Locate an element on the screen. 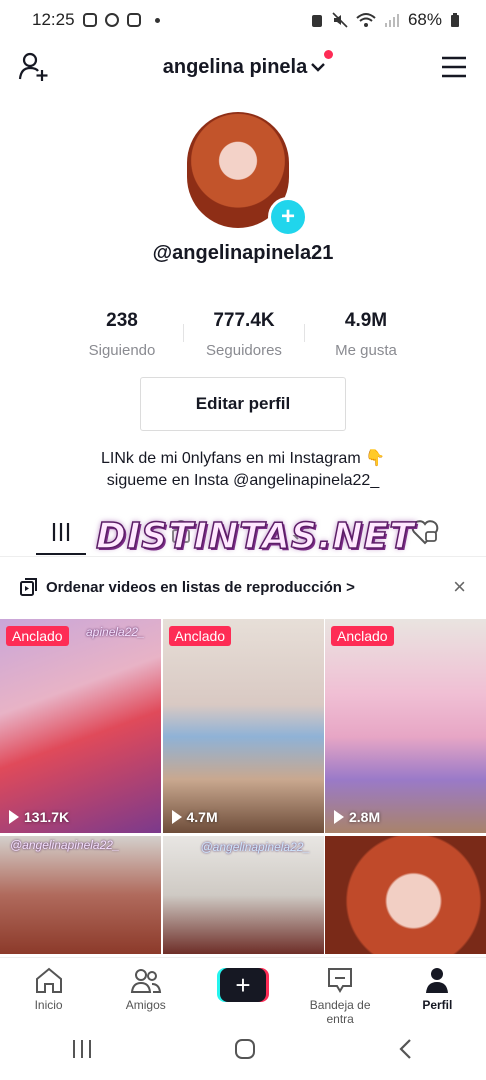 This screenshot has height=1080, width=486. playlist-icon is located at coordinates (28, 587).